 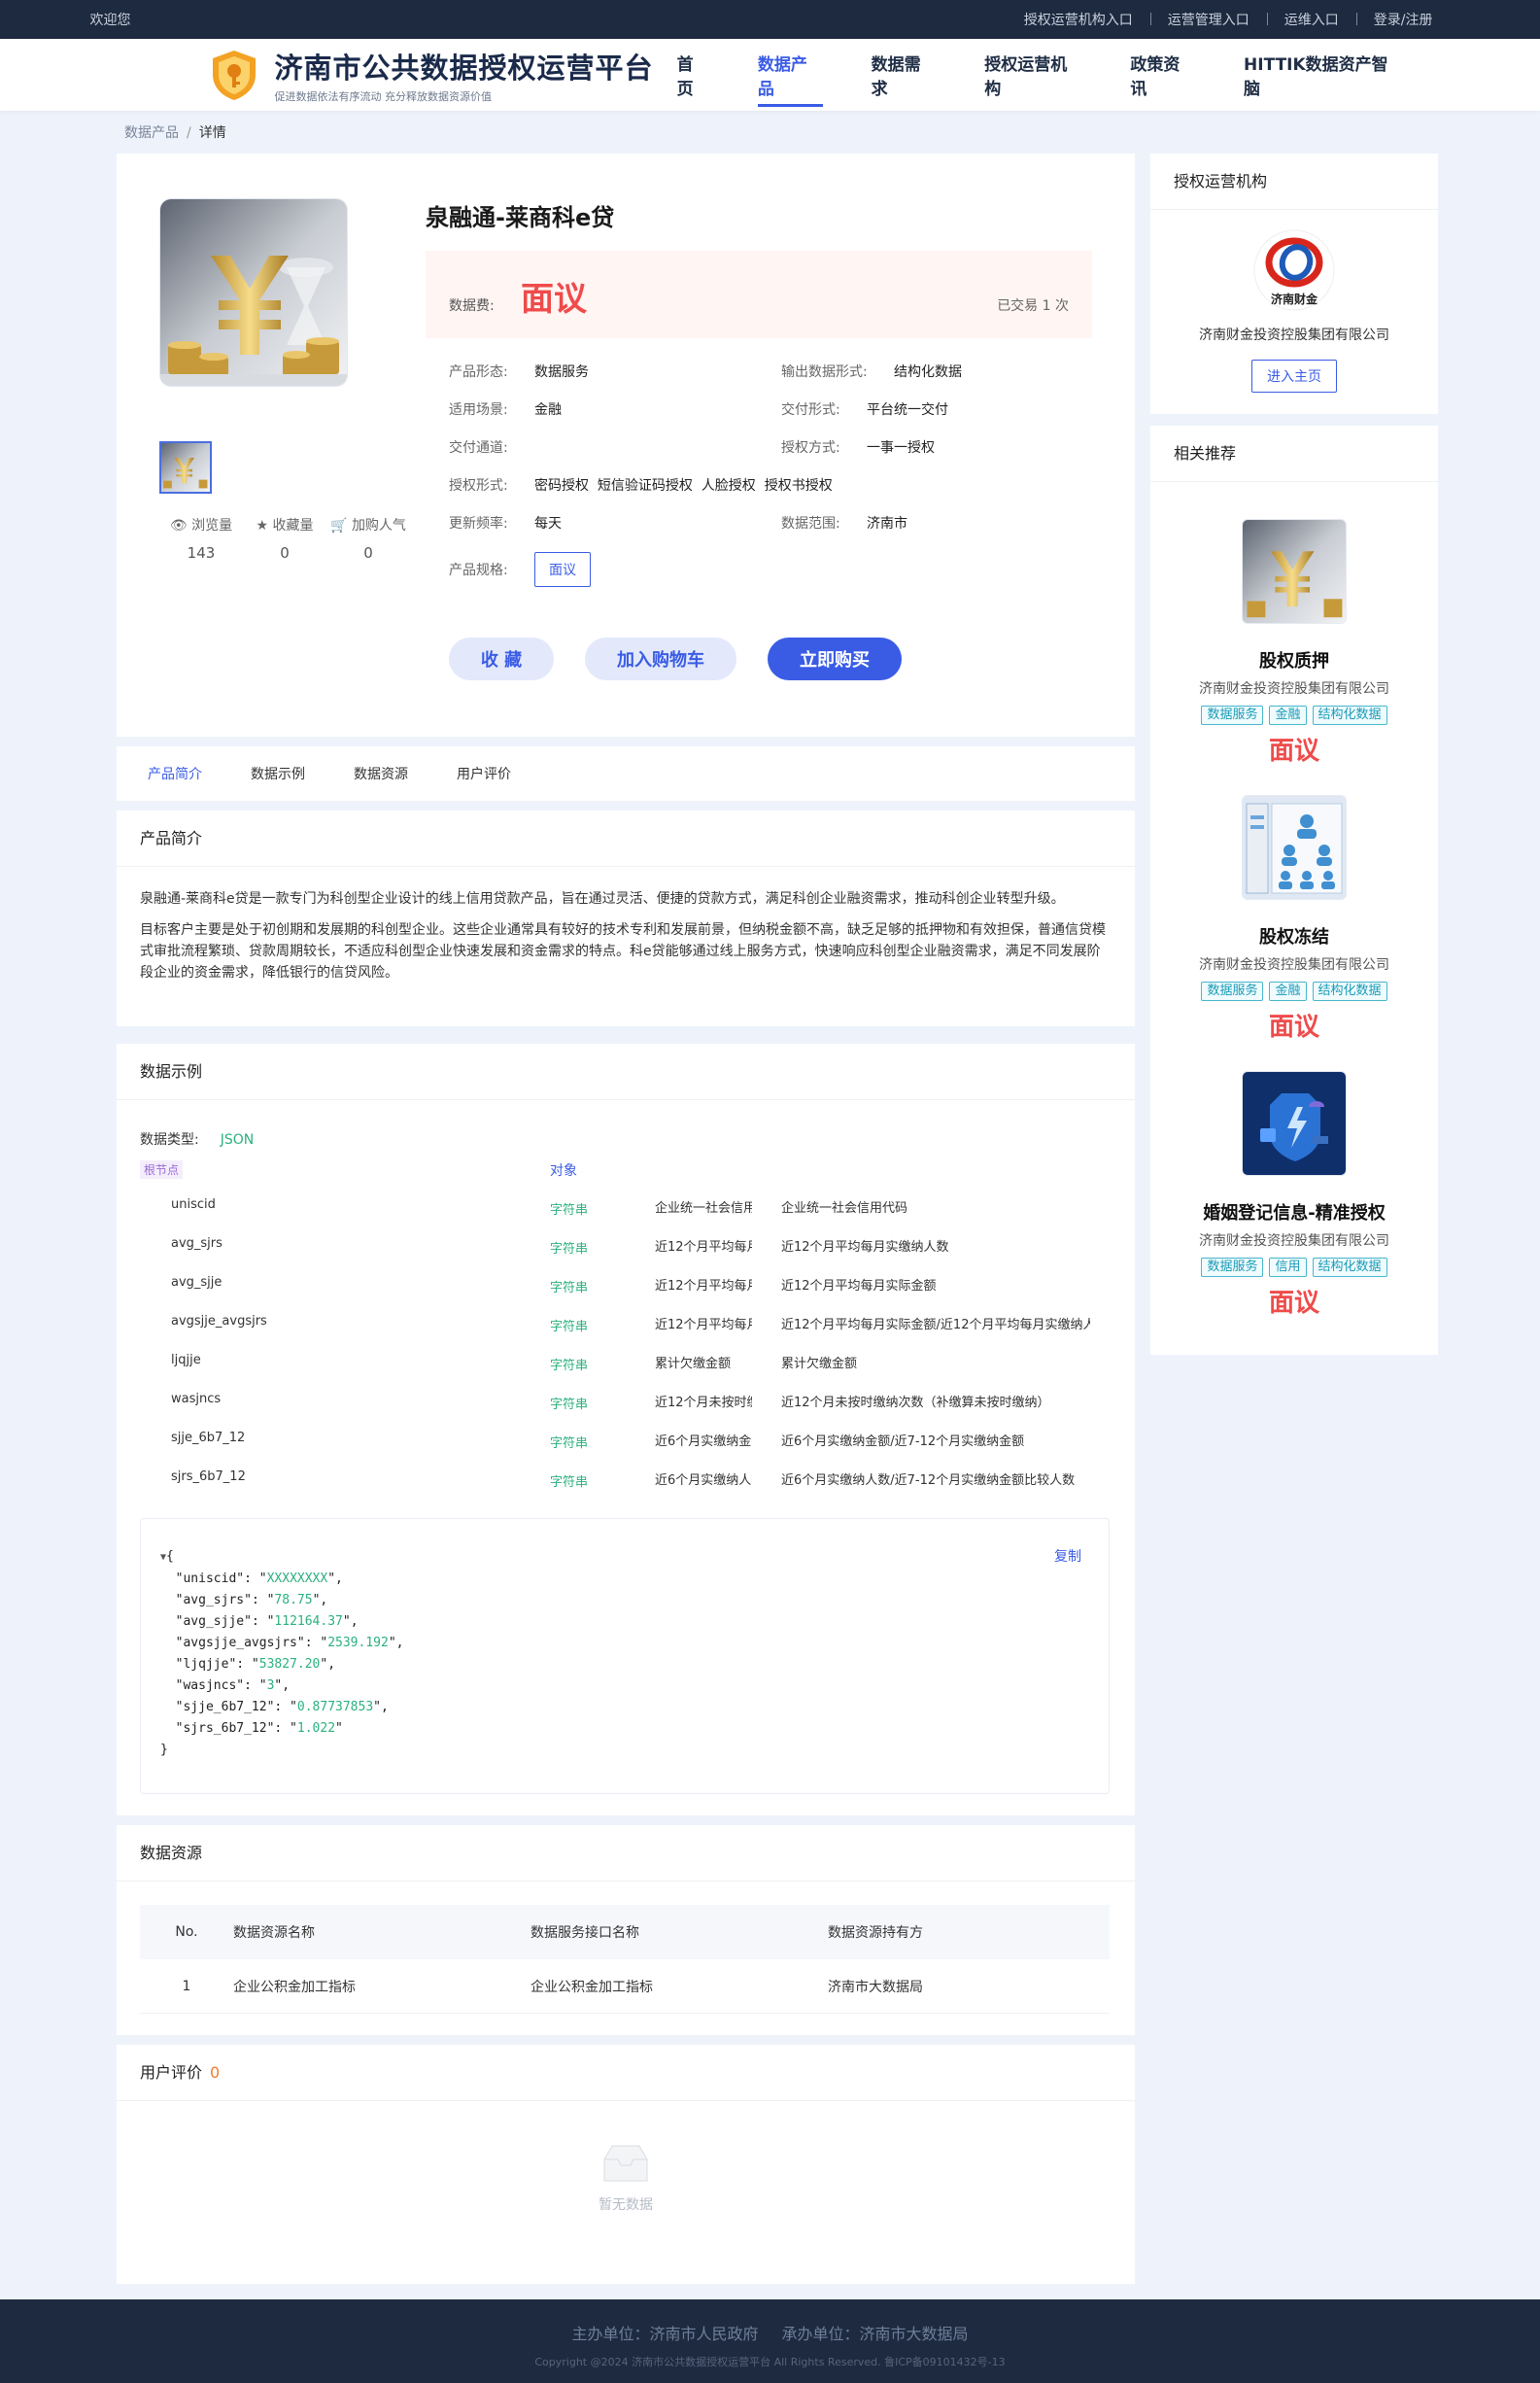 I want to click on attr-form: 产品形态: 数据服务, so click(x=519, y=372).